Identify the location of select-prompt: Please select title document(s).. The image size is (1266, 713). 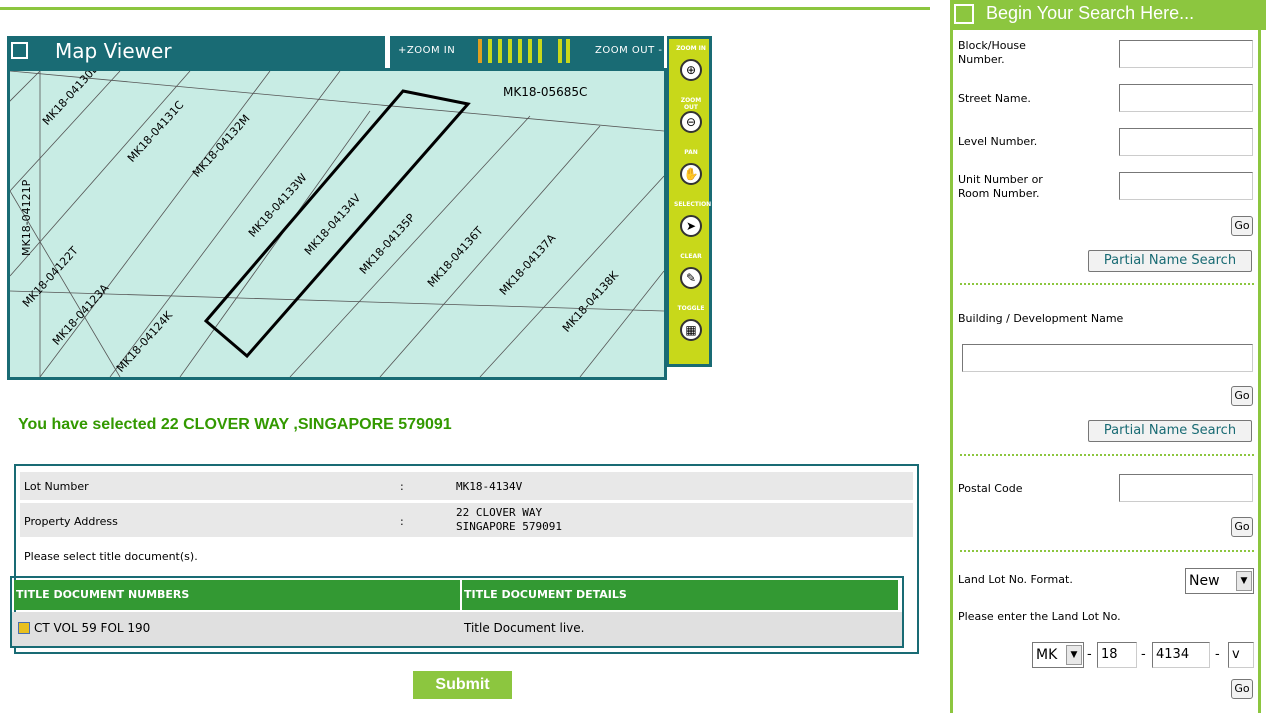
(111, 556).